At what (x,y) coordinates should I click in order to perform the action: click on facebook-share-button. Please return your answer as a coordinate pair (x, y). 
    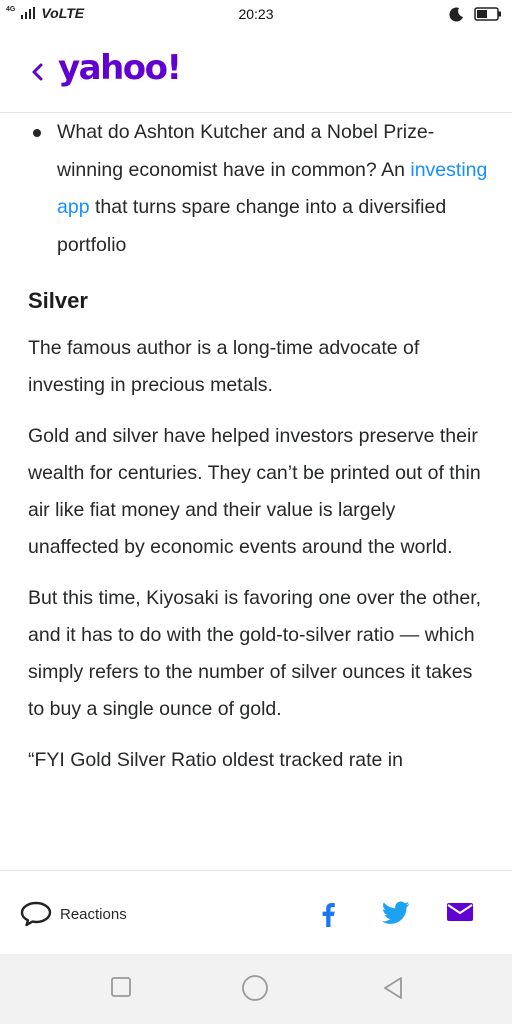
    Looking at the image, I should click on (328, 916).